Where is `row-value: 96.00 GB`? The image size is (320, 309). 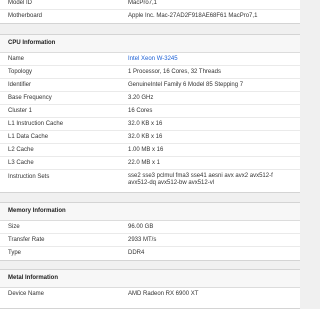
row-value: 96.00 GB is located at coordinates (141, 227).